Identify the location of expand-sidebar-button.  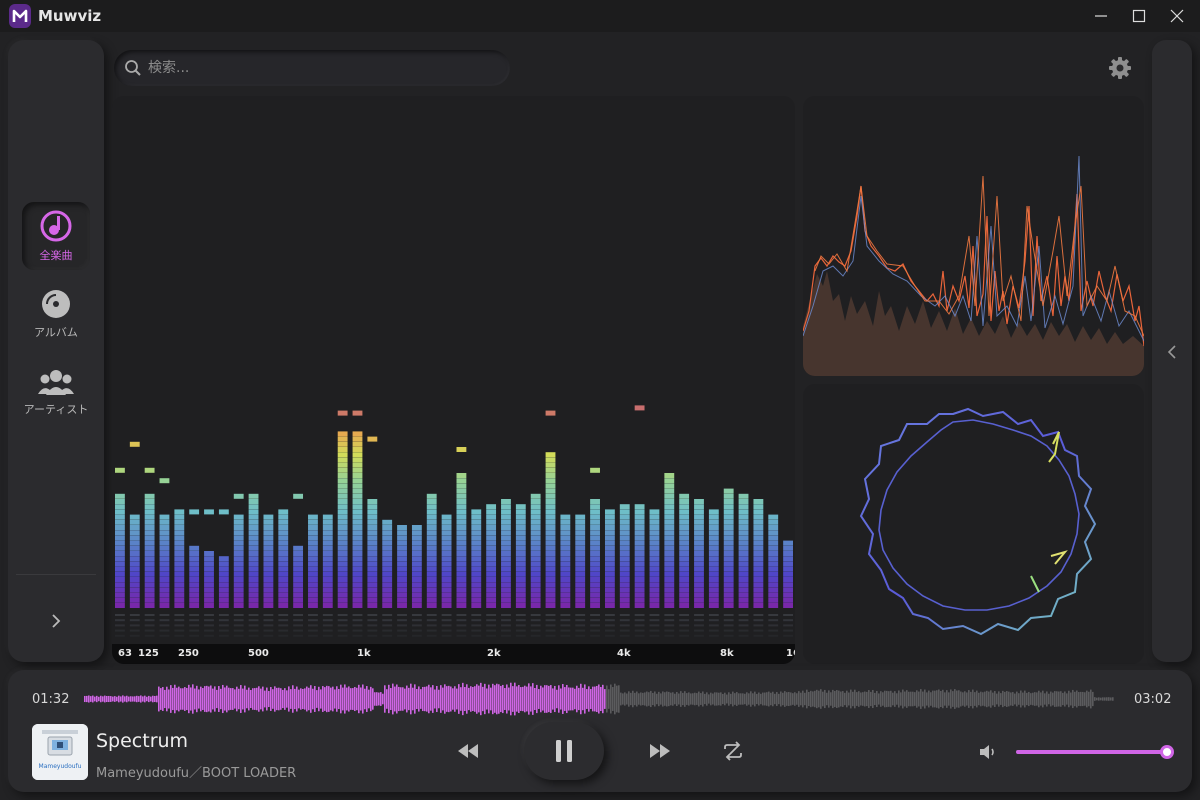
(56, 621).